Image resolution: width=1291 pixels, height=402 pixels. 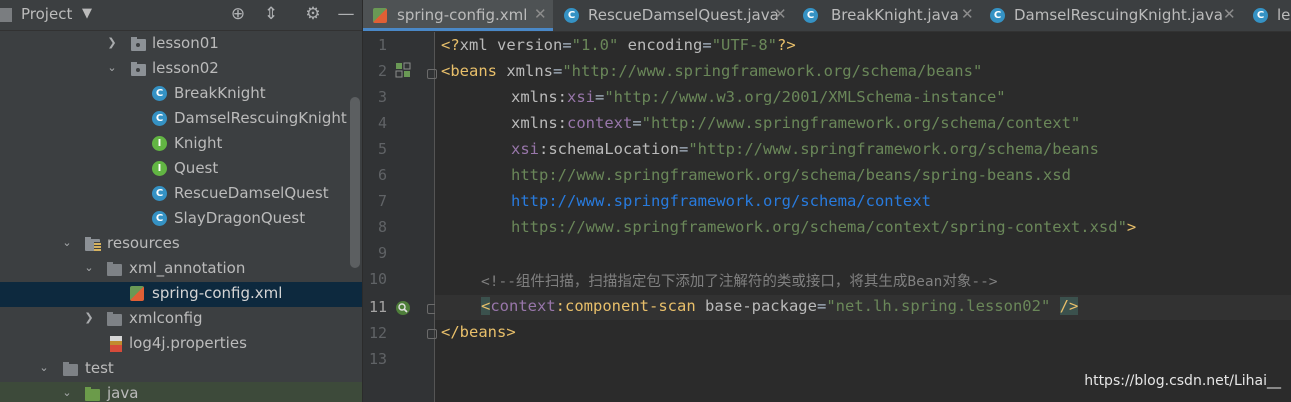 I want to click on tab-overflow: C le, so click(x=1267, y=15).